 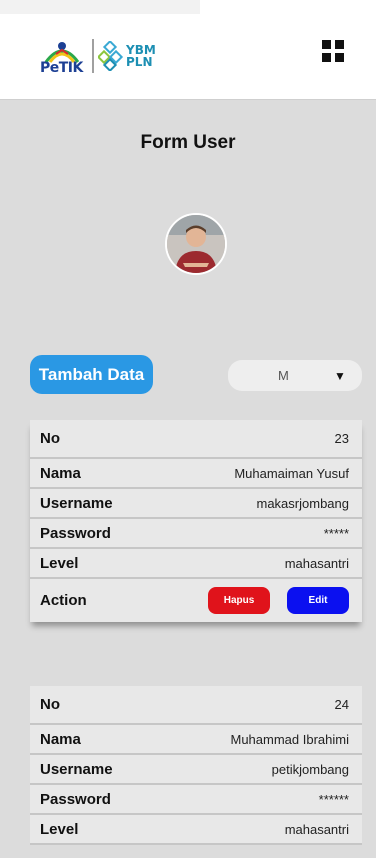 What do you see at coordinates (188, 142) in the screenshot?
I see `page-title: Form User` at bounding box center [188, 142].